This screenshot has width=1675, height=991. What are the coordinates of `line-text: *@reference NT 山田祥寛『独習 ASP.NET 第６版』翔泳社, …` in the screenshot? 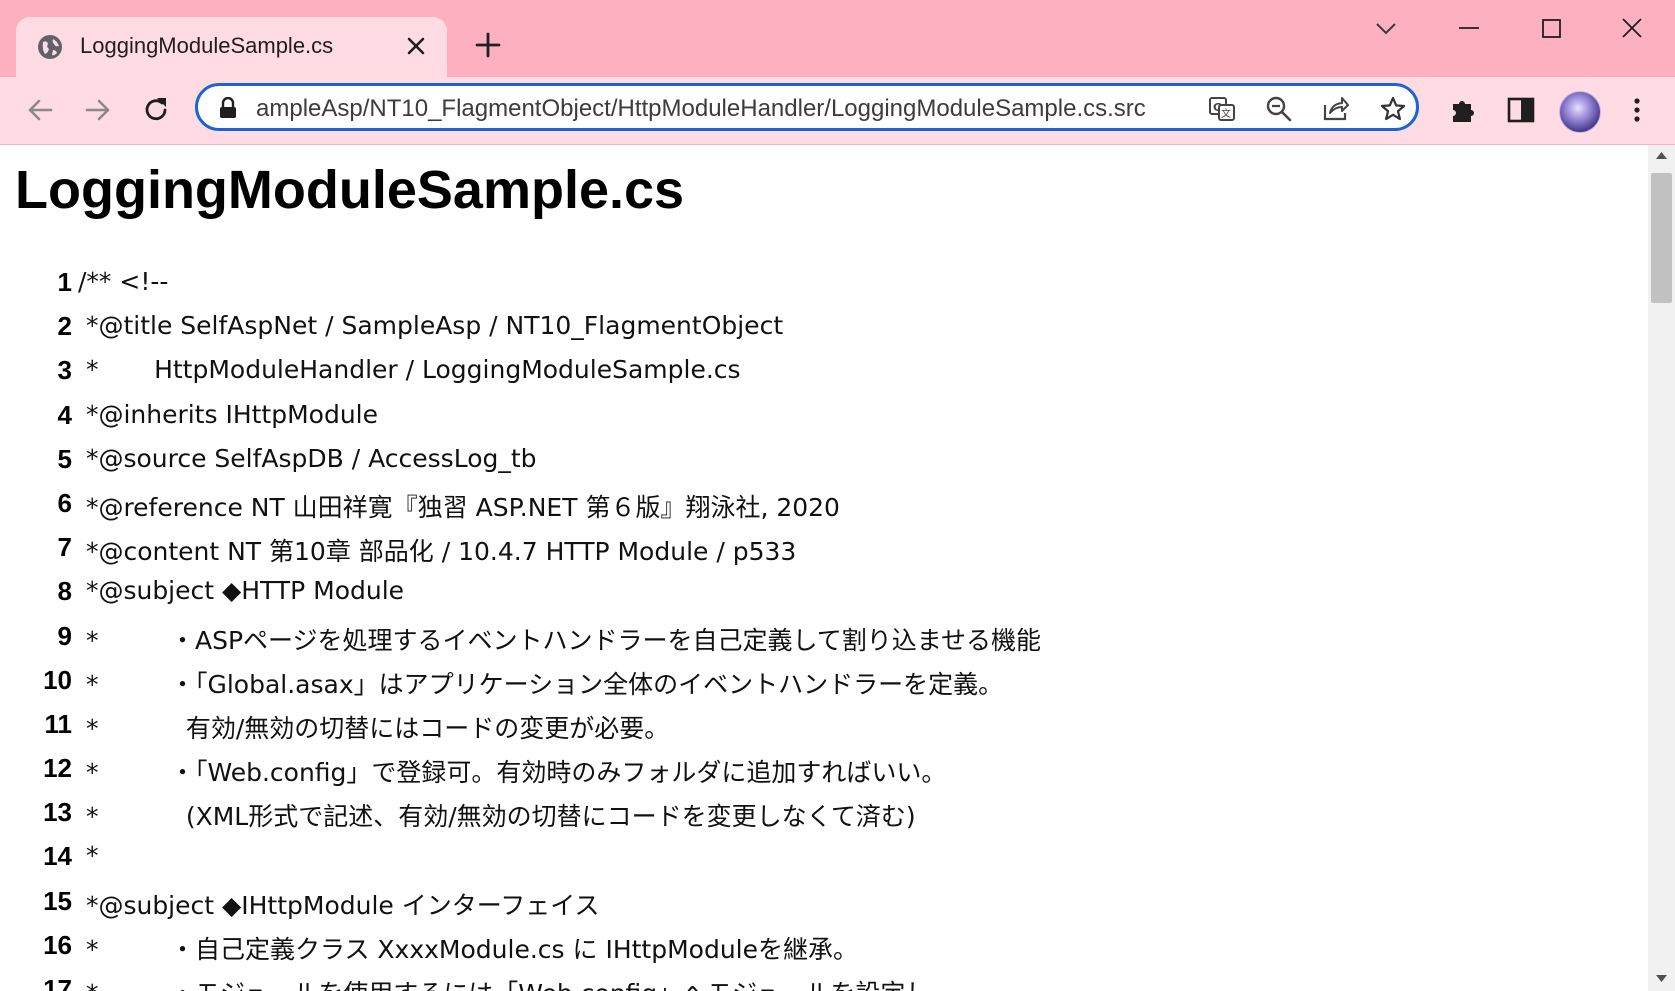 It's located at (459, 507).